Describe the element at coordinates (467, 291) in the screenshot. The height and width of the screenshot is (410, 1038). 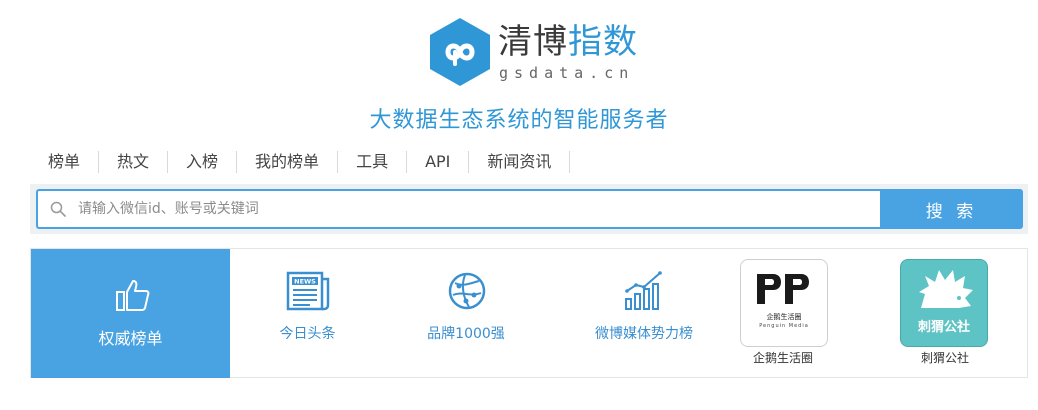
I see `globe-network-icon` at that location.